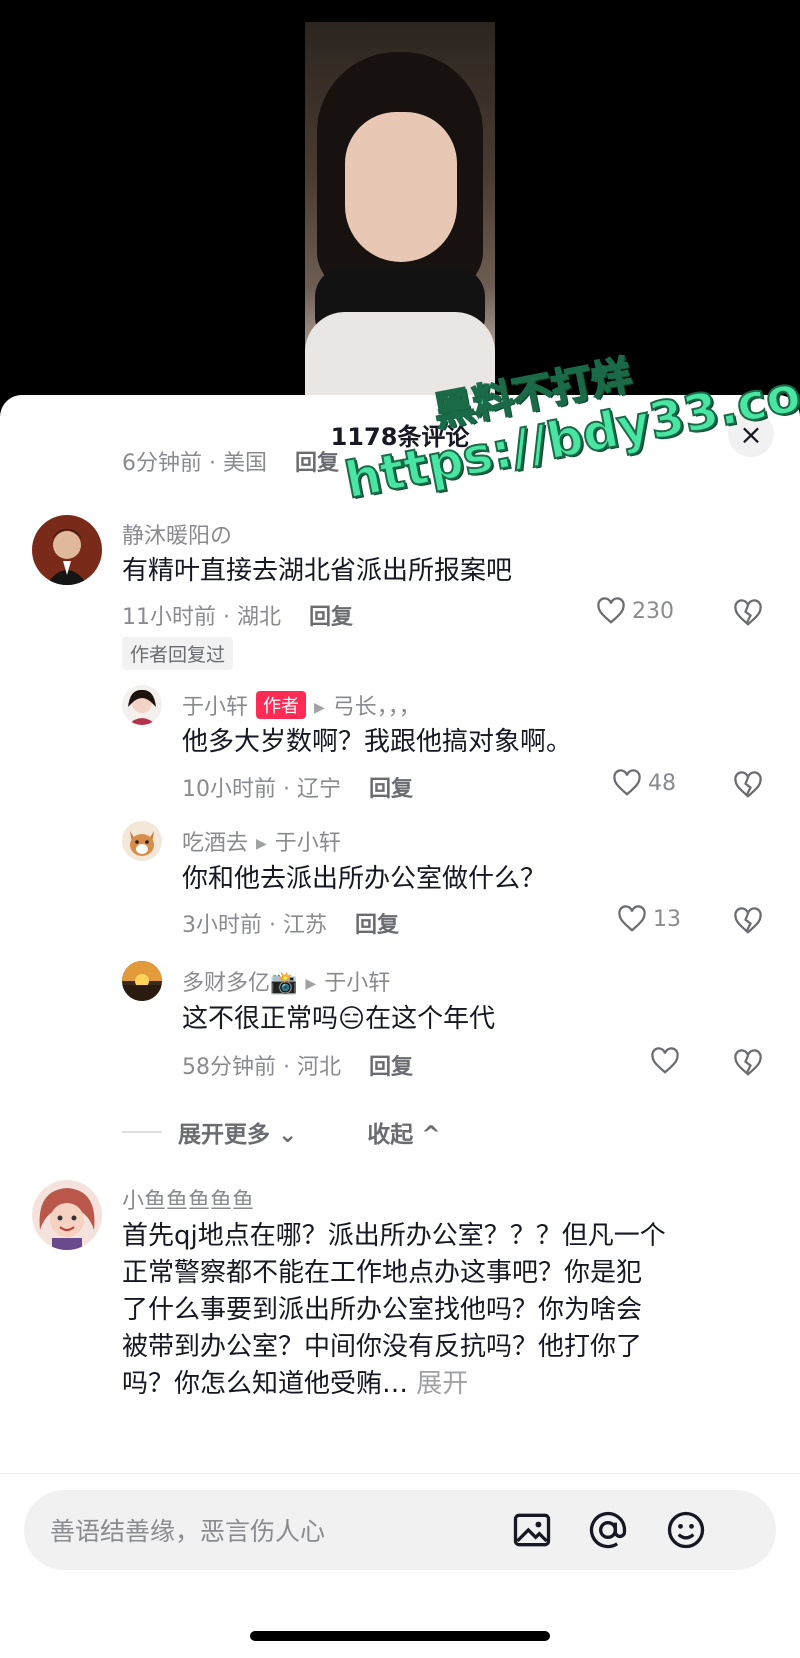 Image resolution: width=800 pixels, height=1658 pixels. I want to click on chevron-down-icon: ⌄, so click(288, 1135).